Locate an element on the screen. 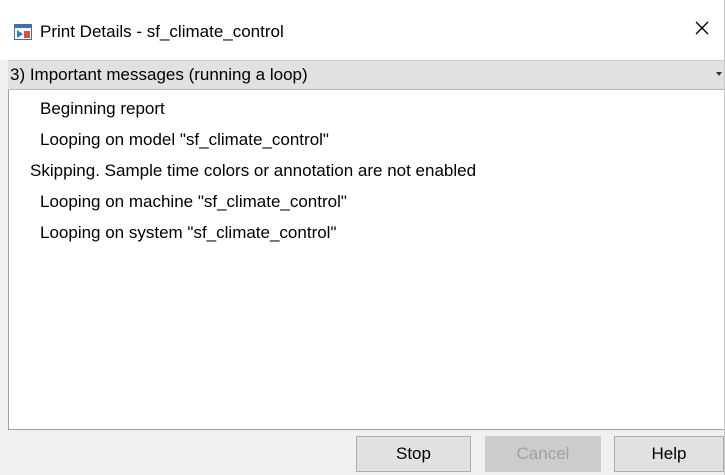 Image resolution: width=725 pixels, height=475 pixels. print-window-icon is located at coordinates (23, 32).